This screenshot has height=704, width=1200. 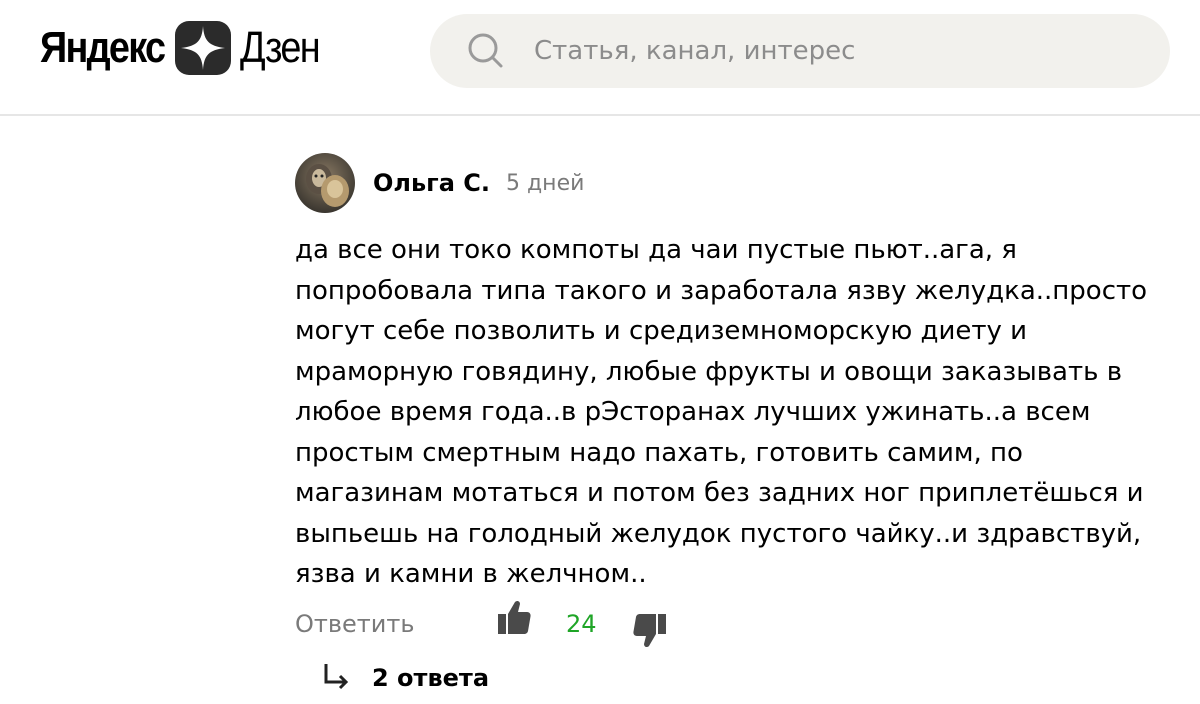 What do you see at coordinates (650, 630) in the screenshot?
I see `thumbs-down-icon` at bounding box center [650, 630].